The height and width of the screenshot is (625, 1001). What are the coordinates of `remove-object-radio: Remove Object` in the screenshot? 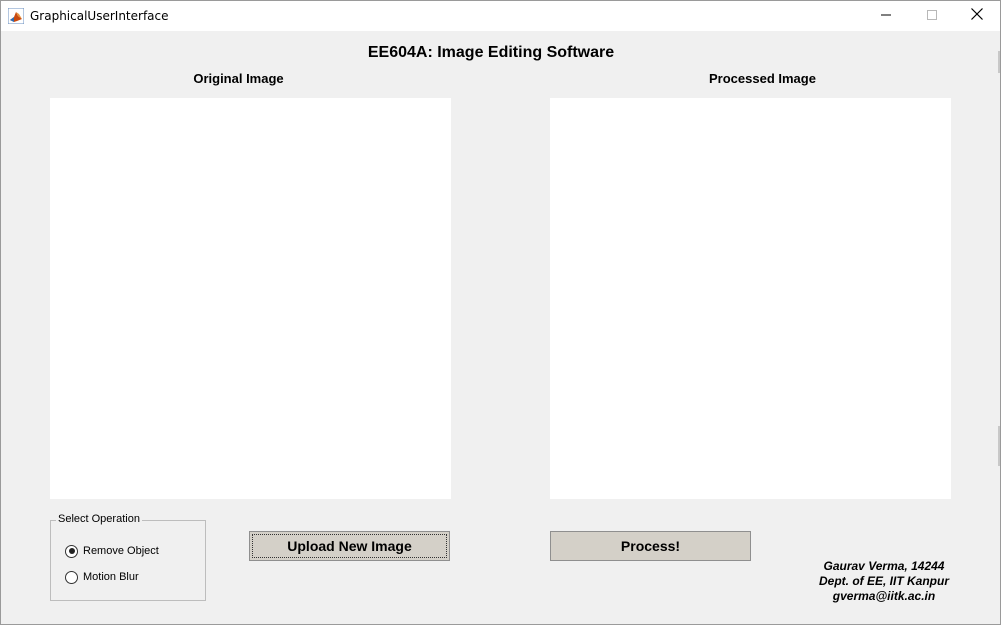 It's located at (112, 551).